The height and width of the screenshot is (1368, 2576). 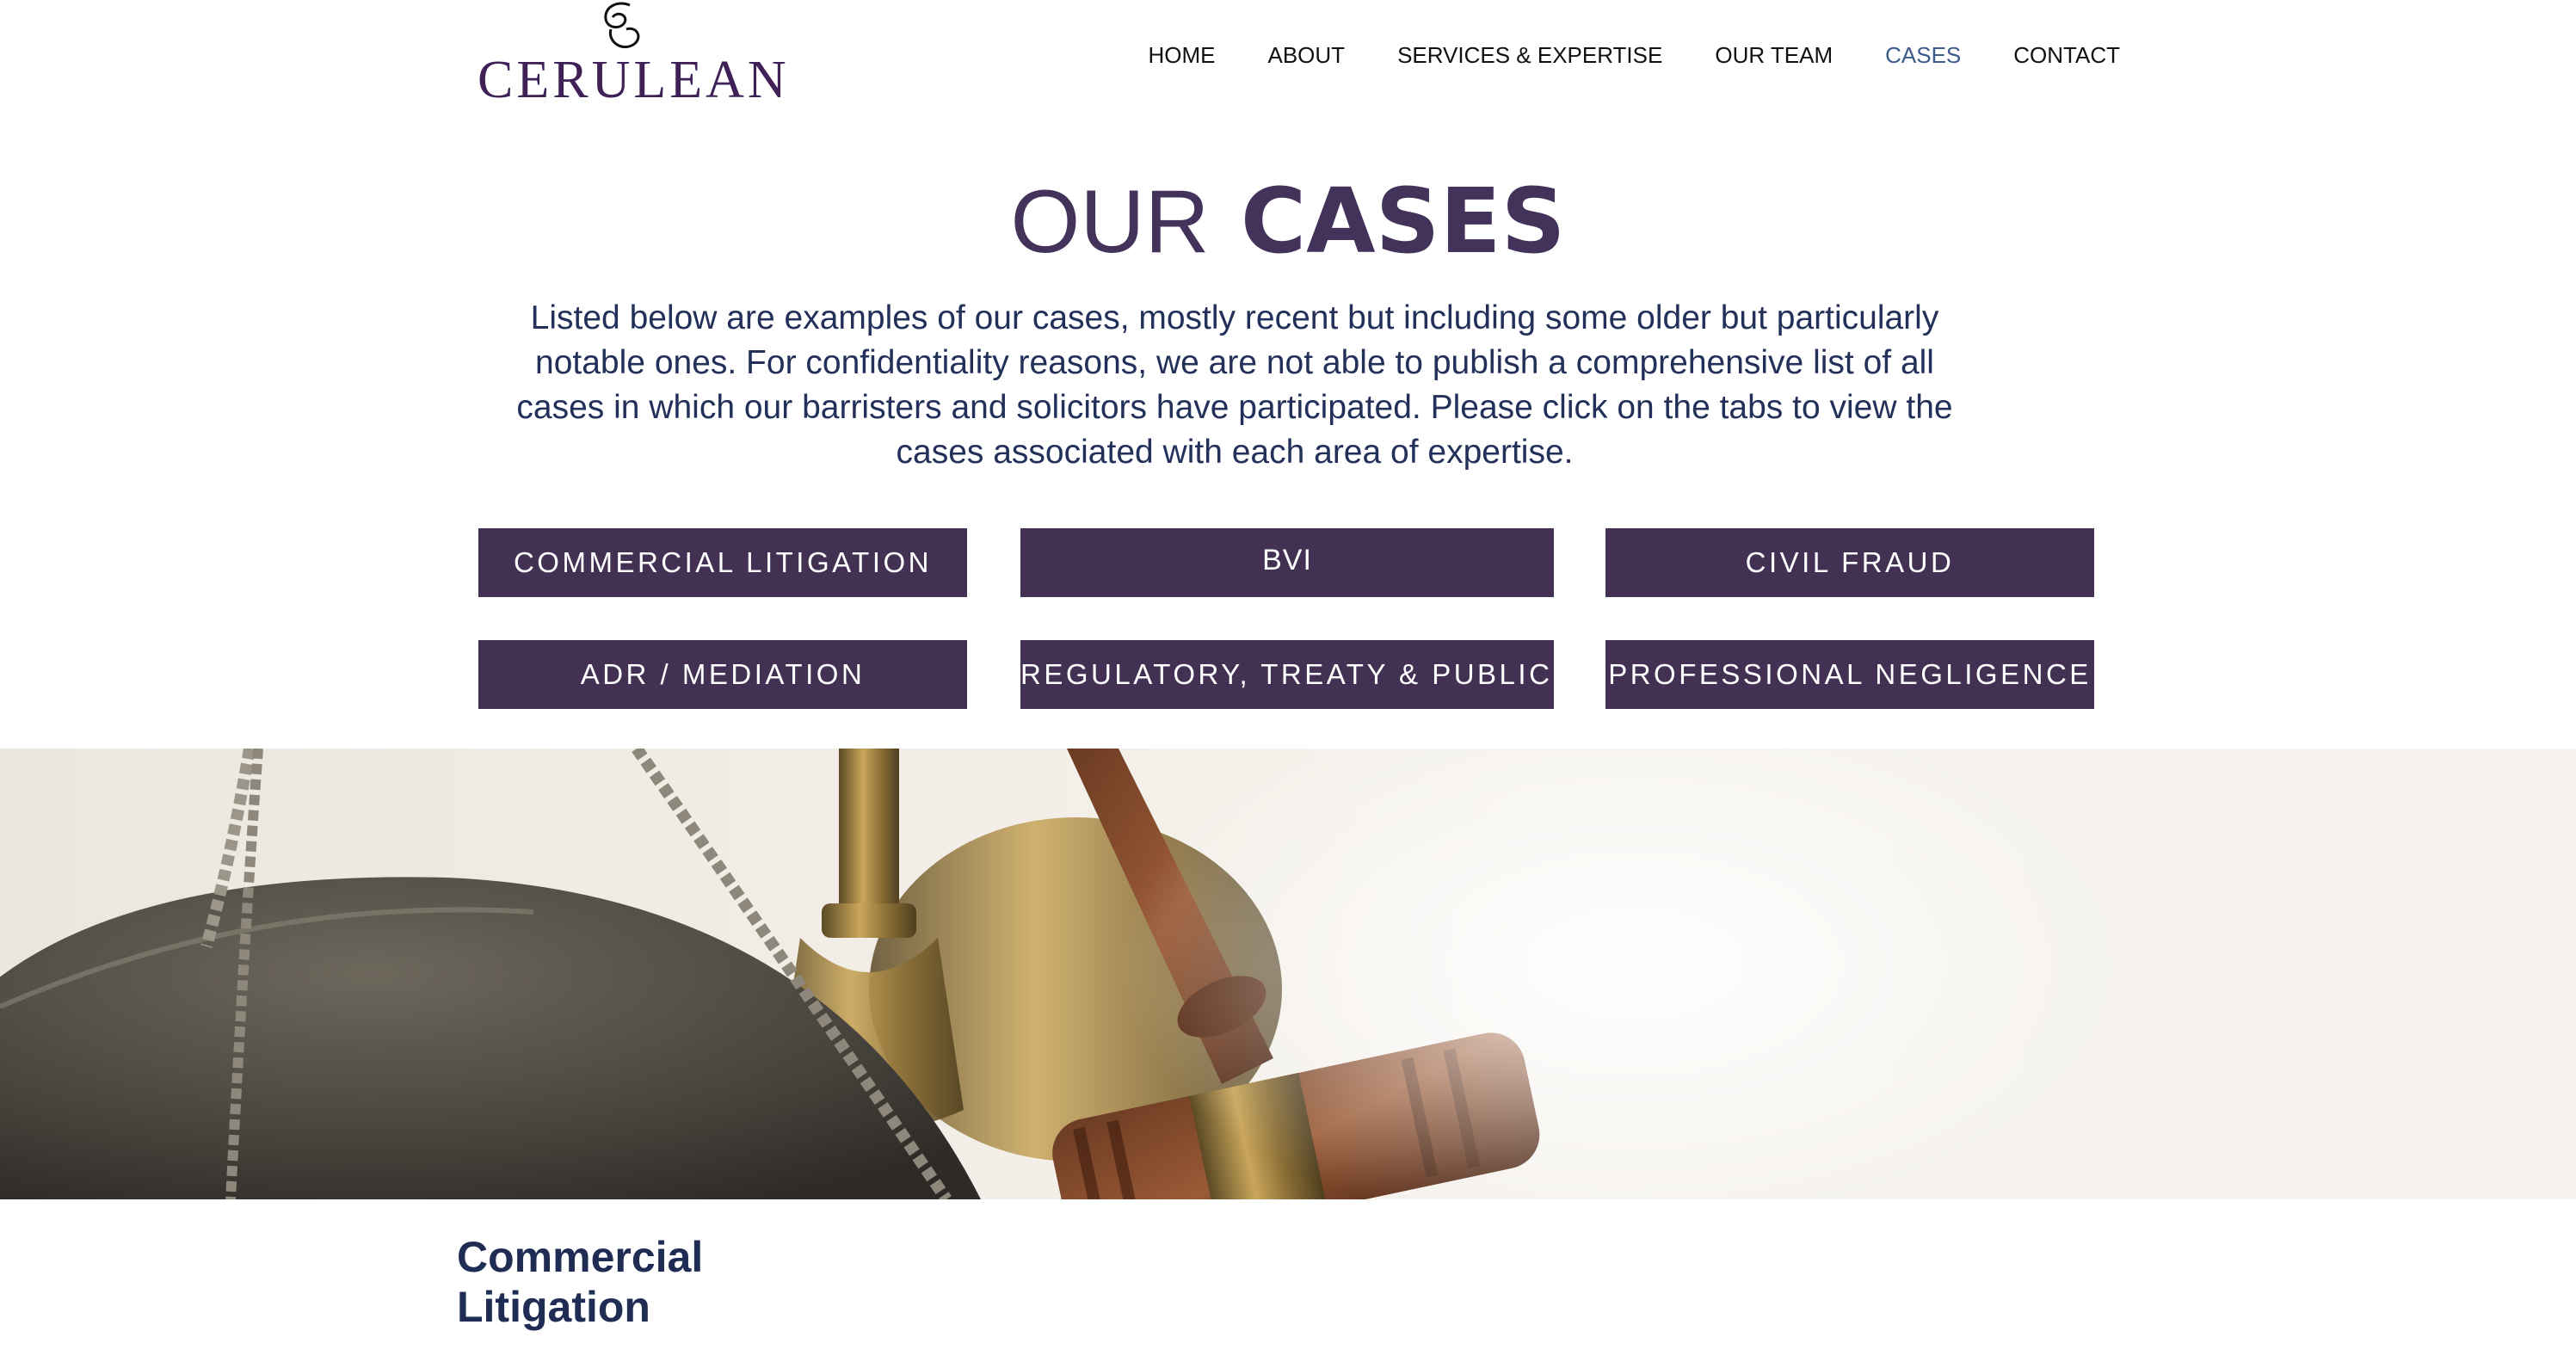 What do you see at coordinates (1403, 221) in the screenshot?
I see `page-title-bold: CASES` at bounding box center [1403, 221].